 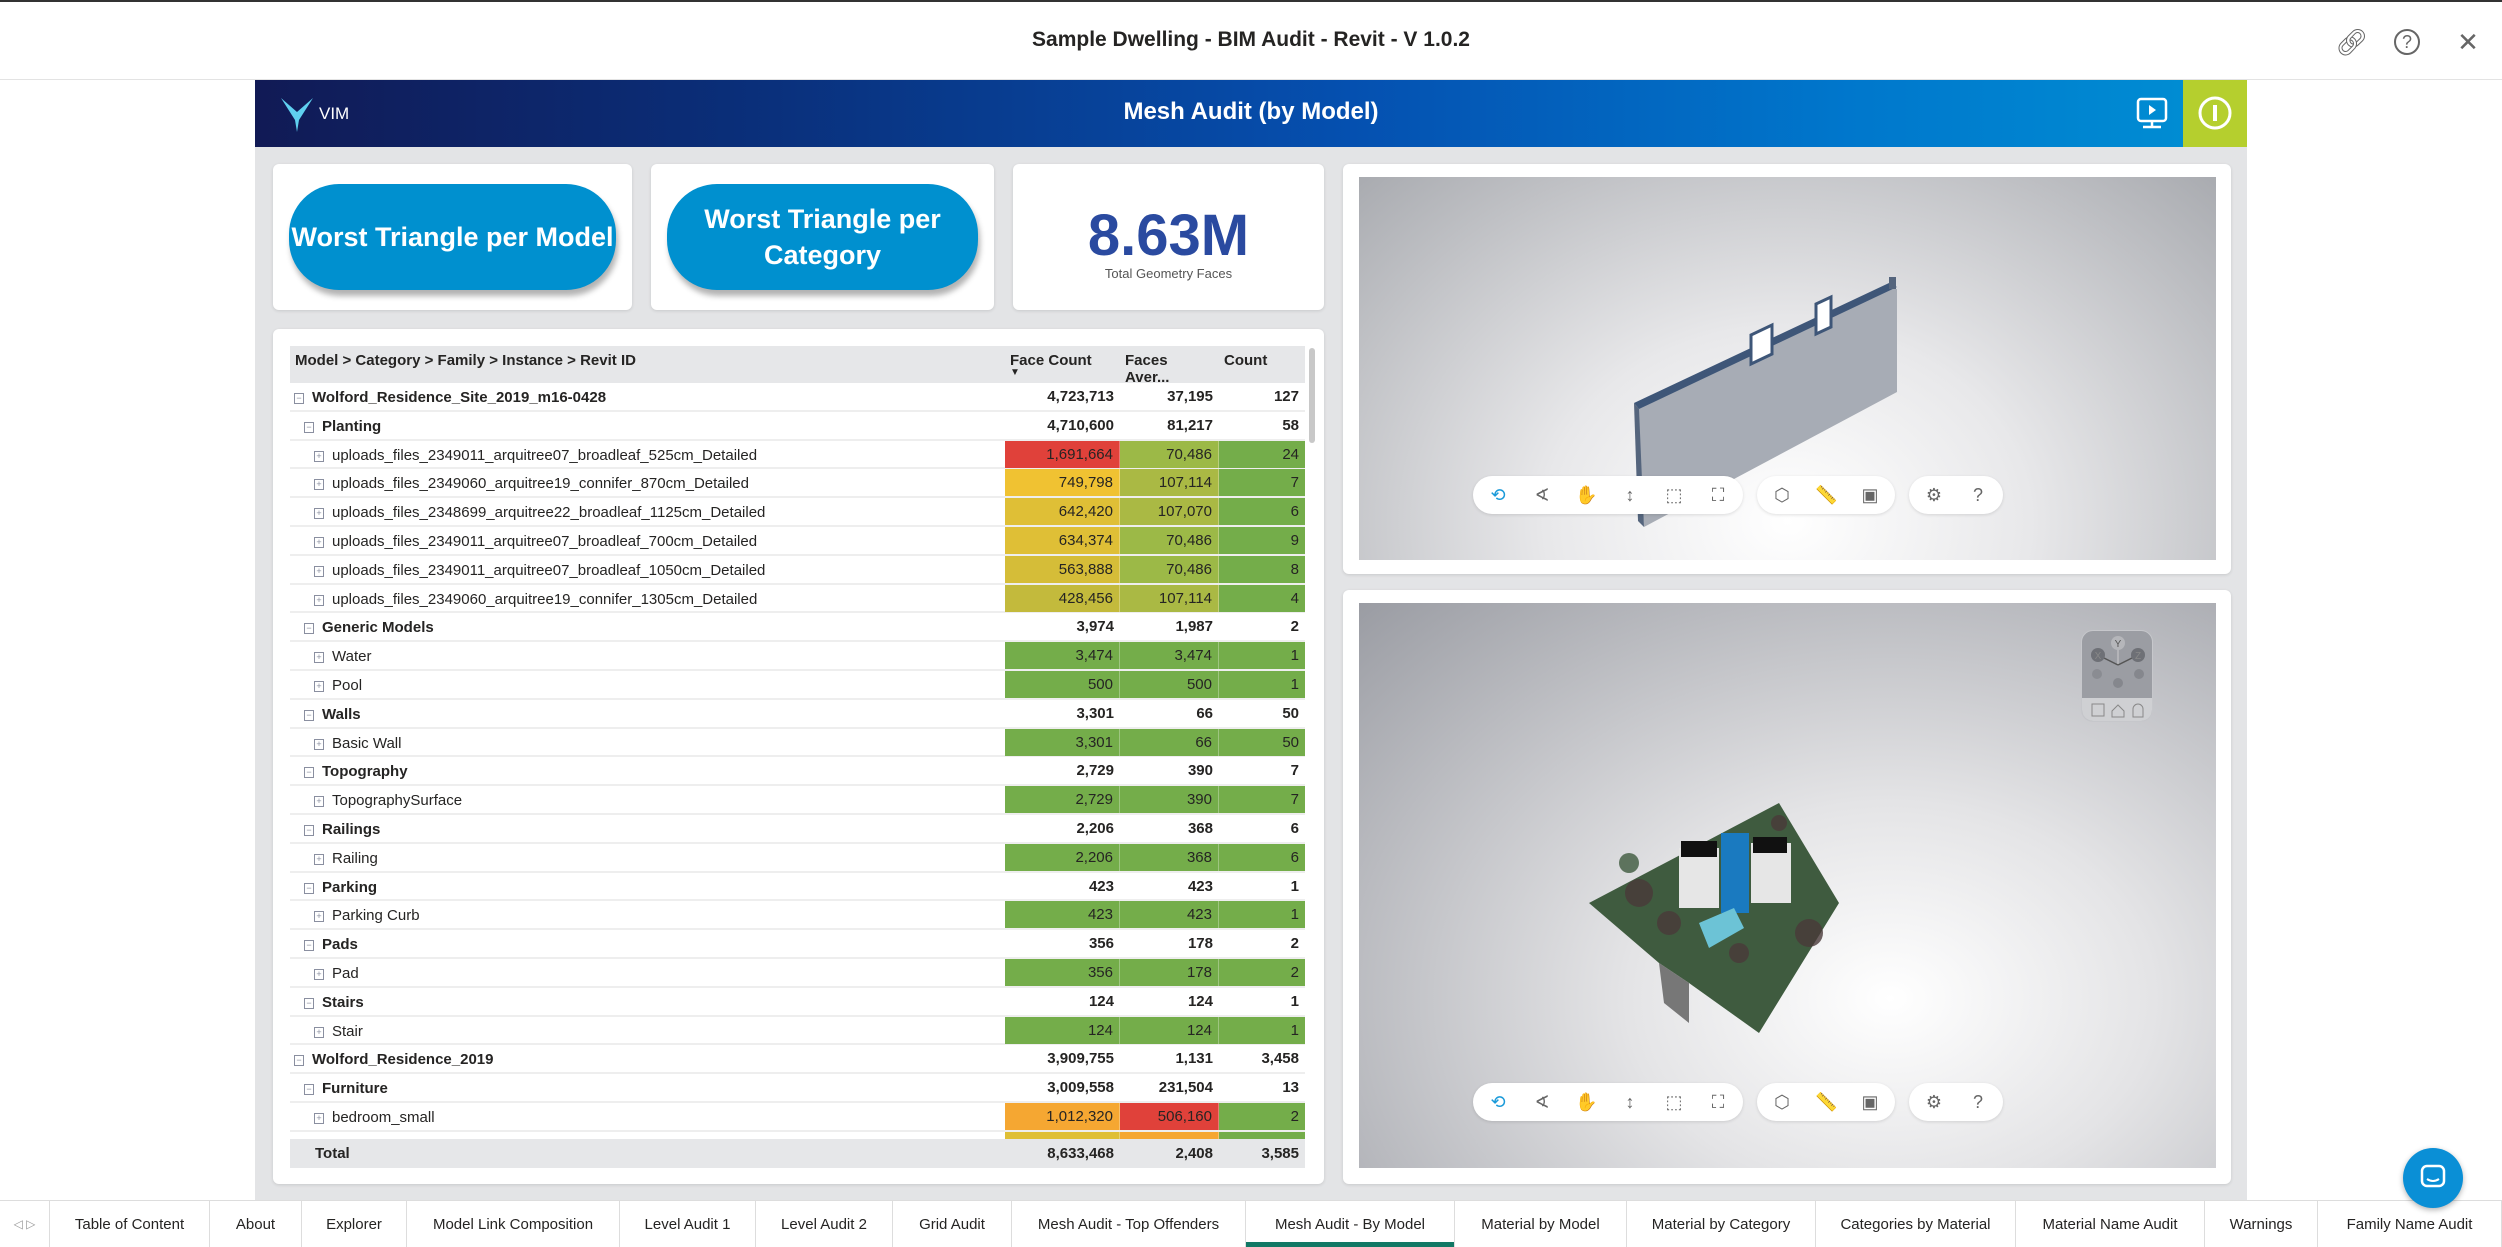 What do you see at coordinates (797, 1088) in the screenshot?
I see `category-row: − Furniture 3,009,558 231,504 13` at bounding box center [797, 1088].